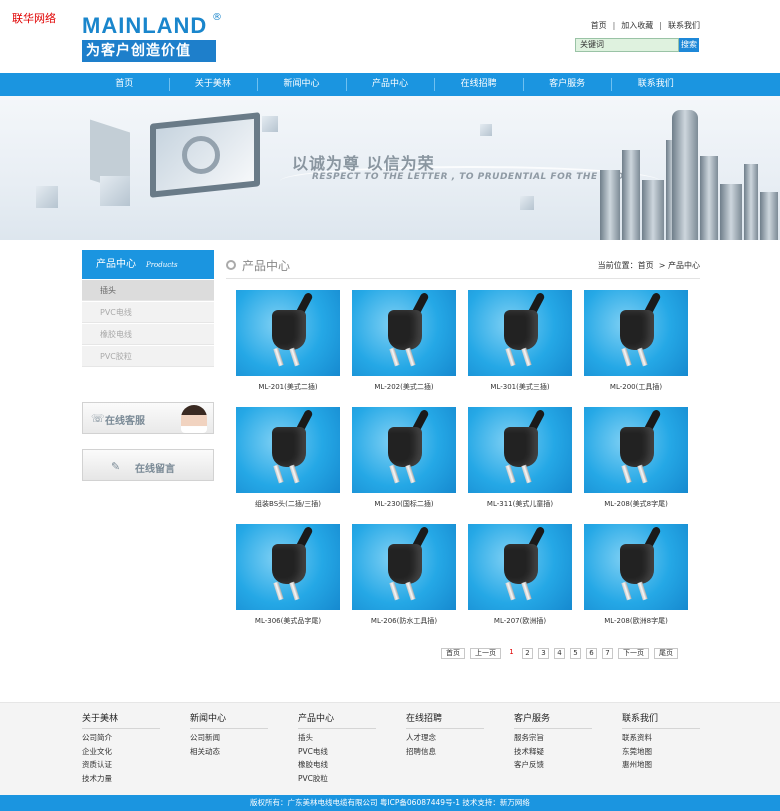  What do you see at coordinates (689, 45) in the screenshot?
I see `search-button: 搜索` at bounding box center [689, 45].